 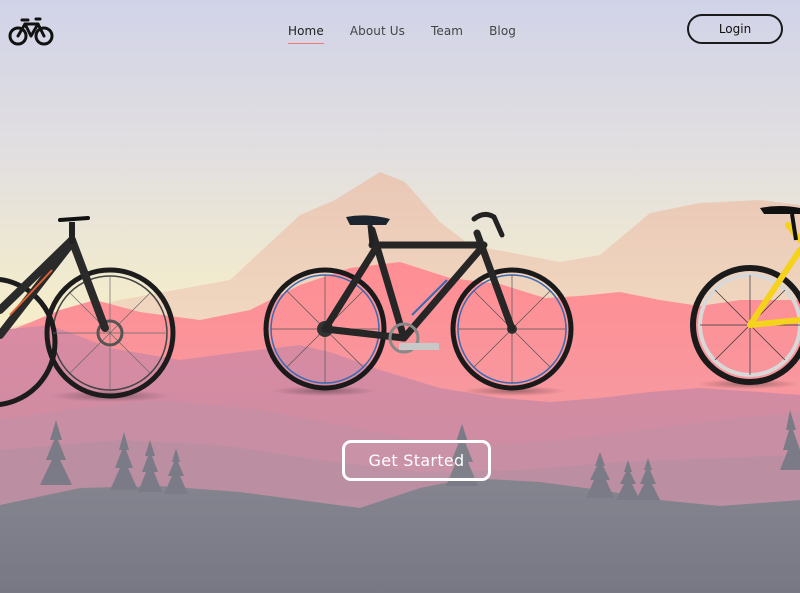 What do you see at coordinates (416, 460) in the screenshot?
I see `get-started-button: Get Started` at bounding box center [416, 460].